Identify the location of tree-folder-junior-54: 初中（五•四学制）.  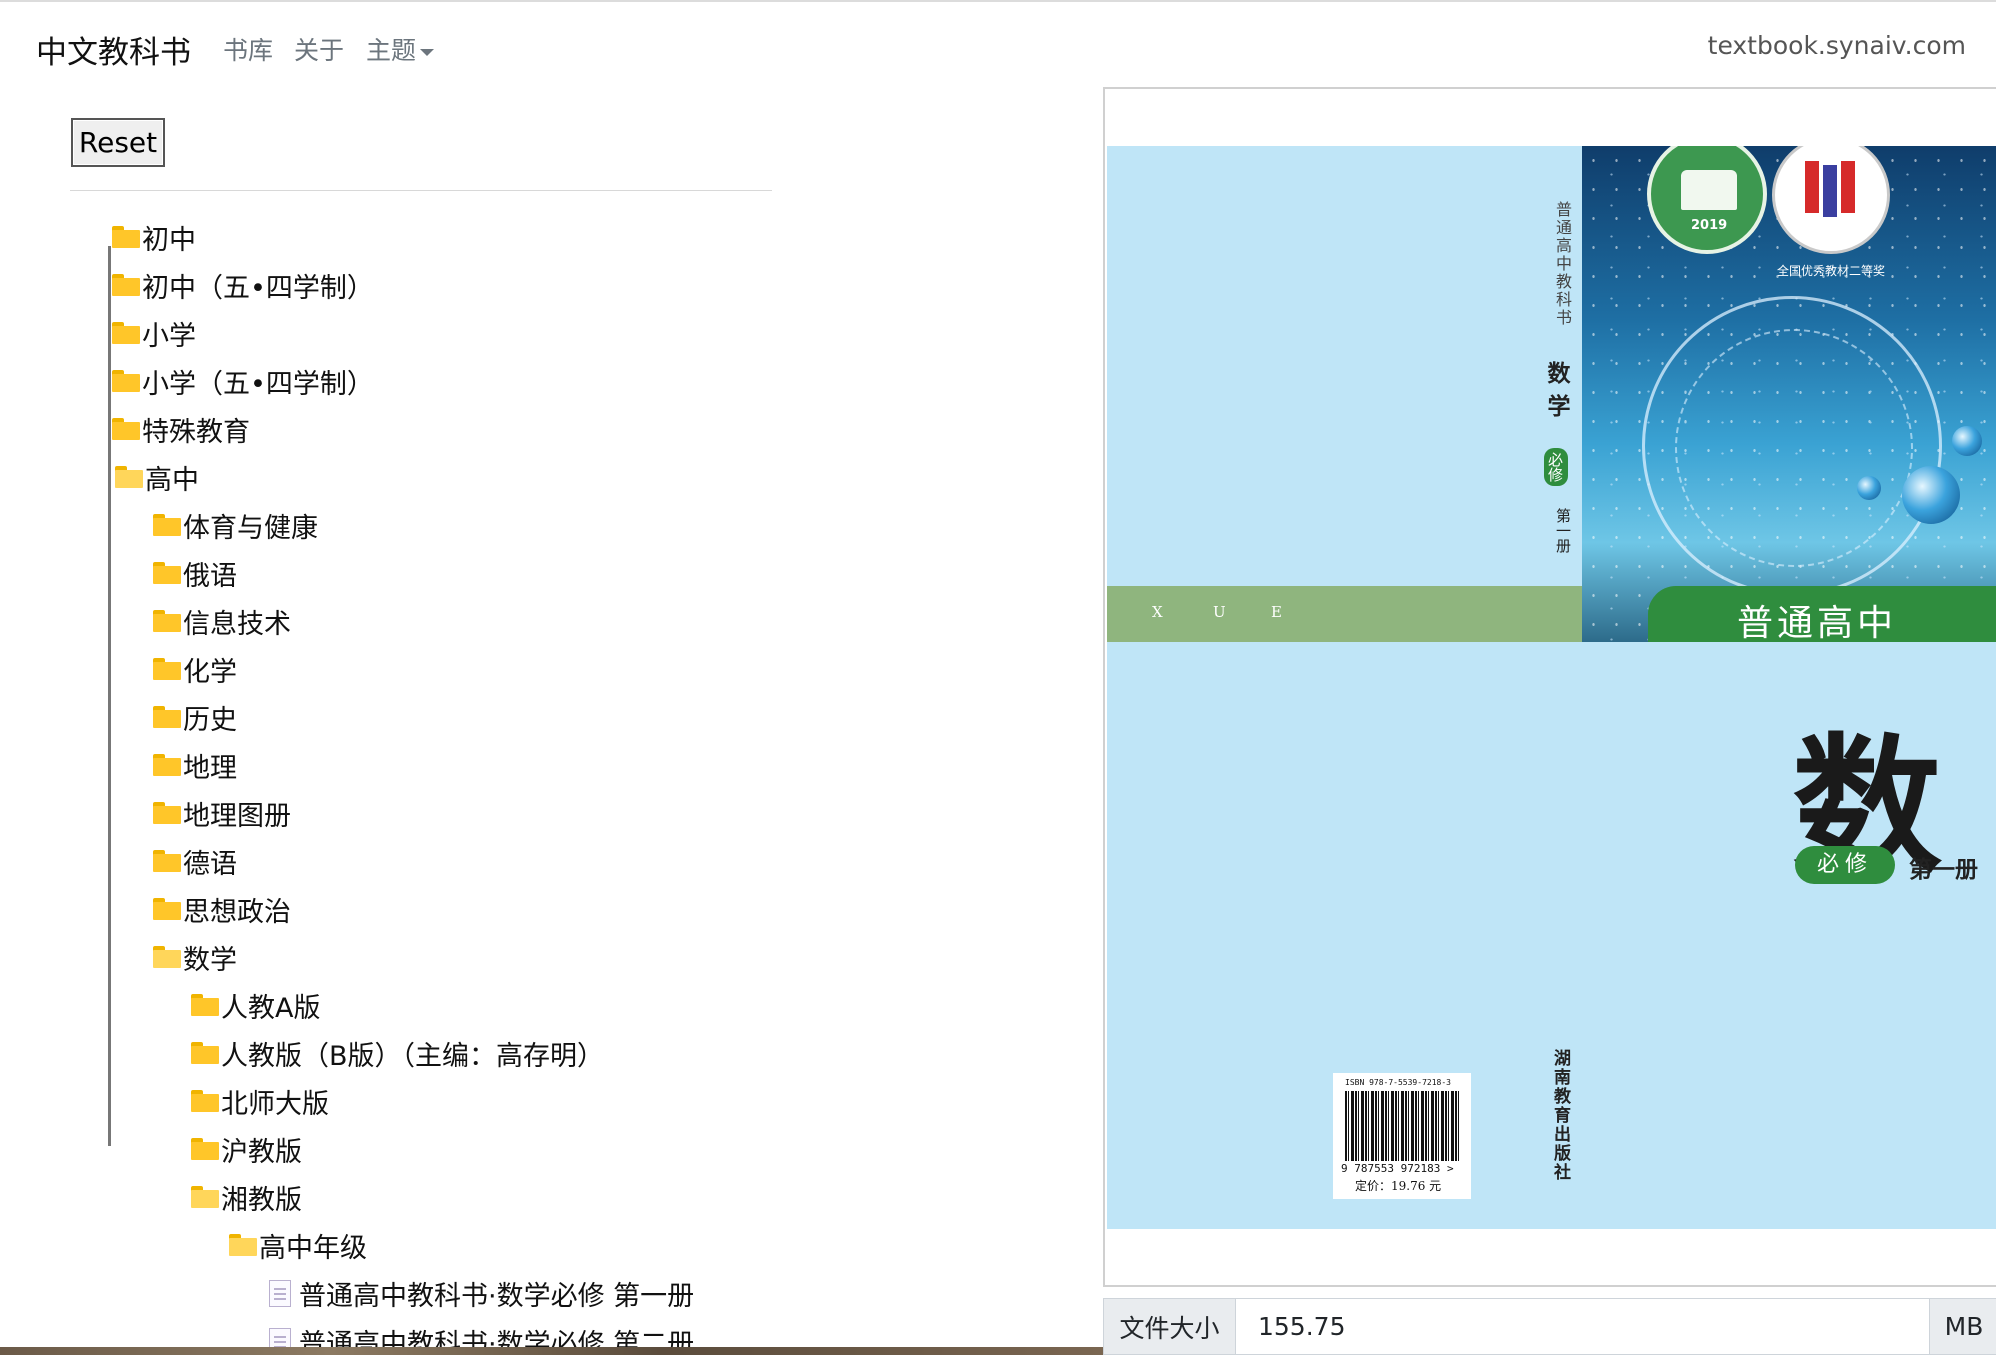
(243, 285).